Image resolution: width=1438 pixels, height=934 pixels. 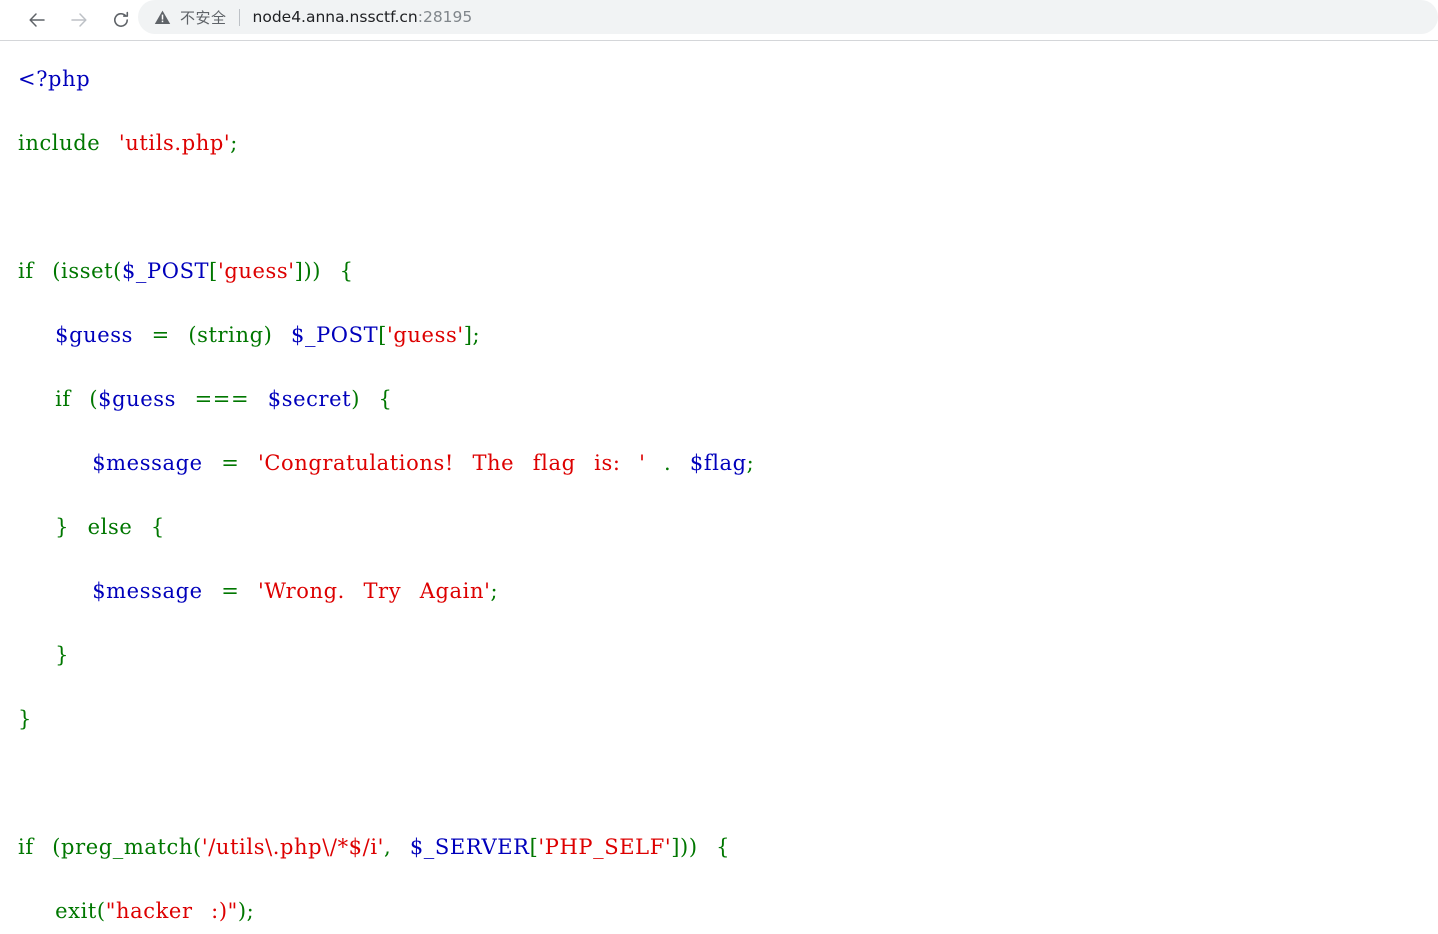 What do you see at coordinates (239, 17) in the screenshot?
I see `omnibox-divider` at bounding box center [239, 17].